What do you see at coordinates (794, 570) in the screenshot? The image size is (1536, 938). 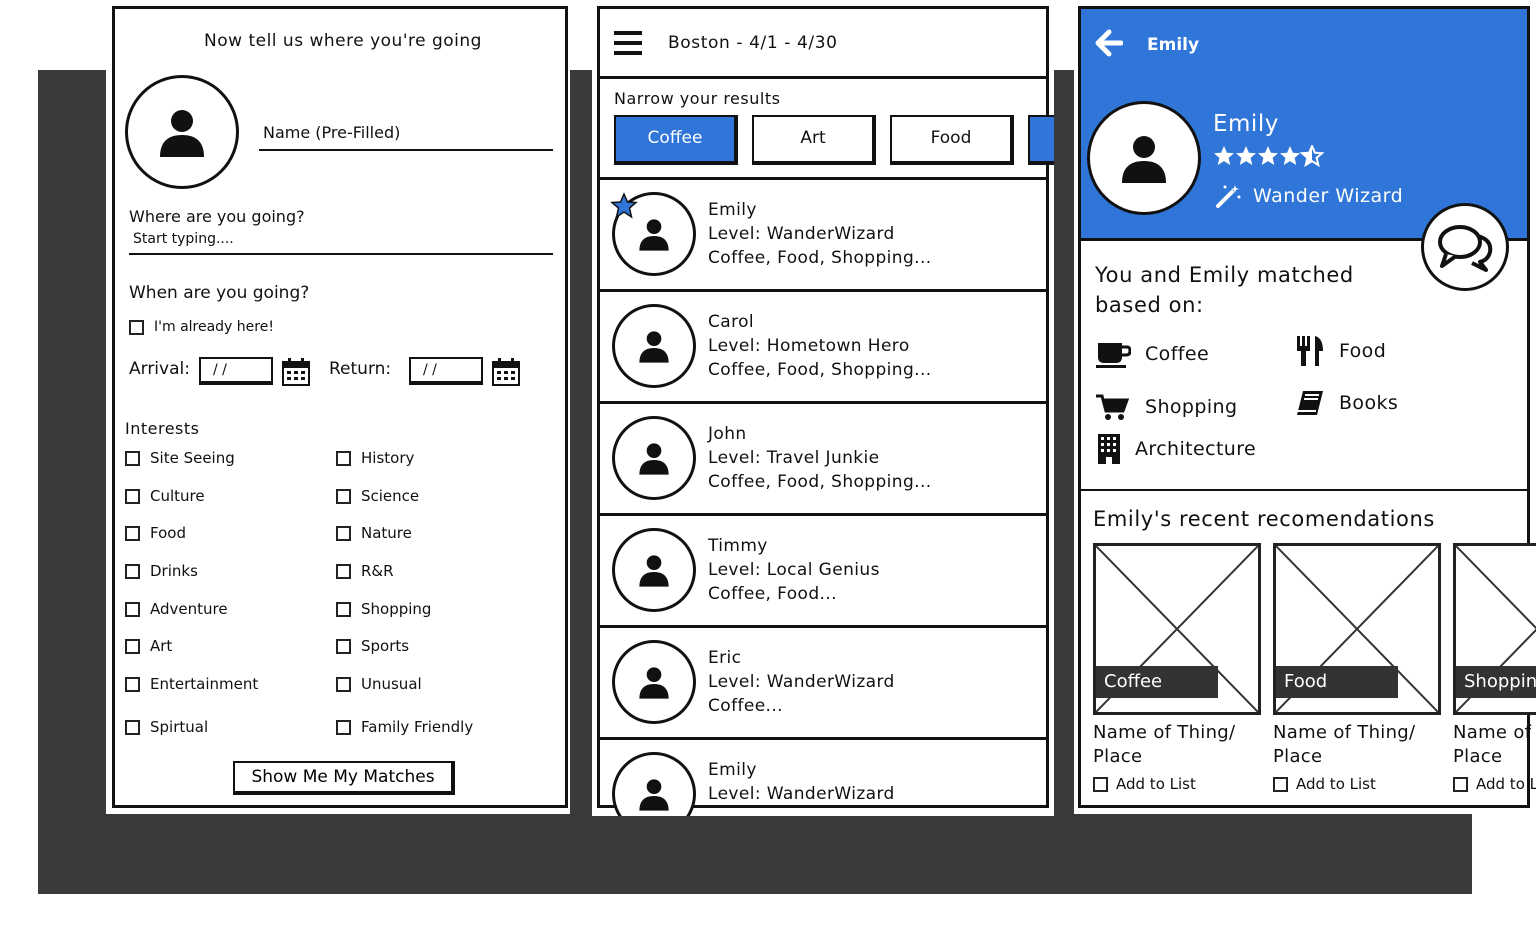 I see `result-level: Level: Local Genius` at bounding box center [794, 570].